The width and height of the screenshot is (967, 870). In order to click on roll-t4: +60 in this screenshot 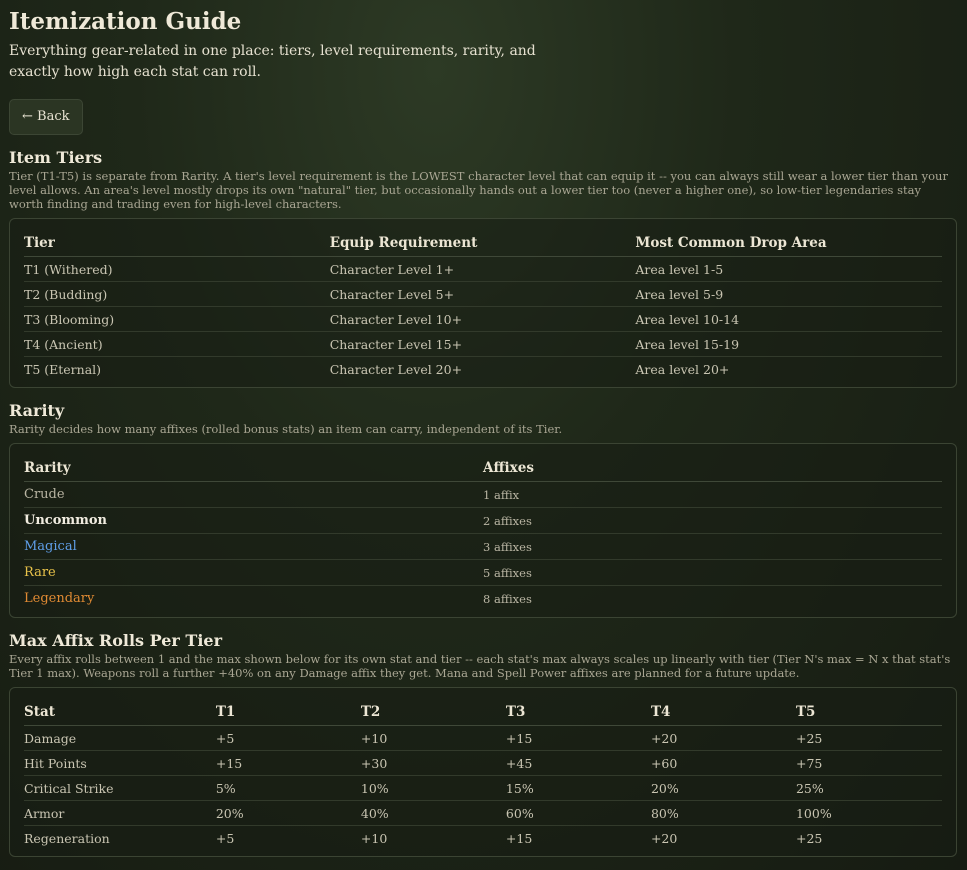, I will do `click(723, 763)`.